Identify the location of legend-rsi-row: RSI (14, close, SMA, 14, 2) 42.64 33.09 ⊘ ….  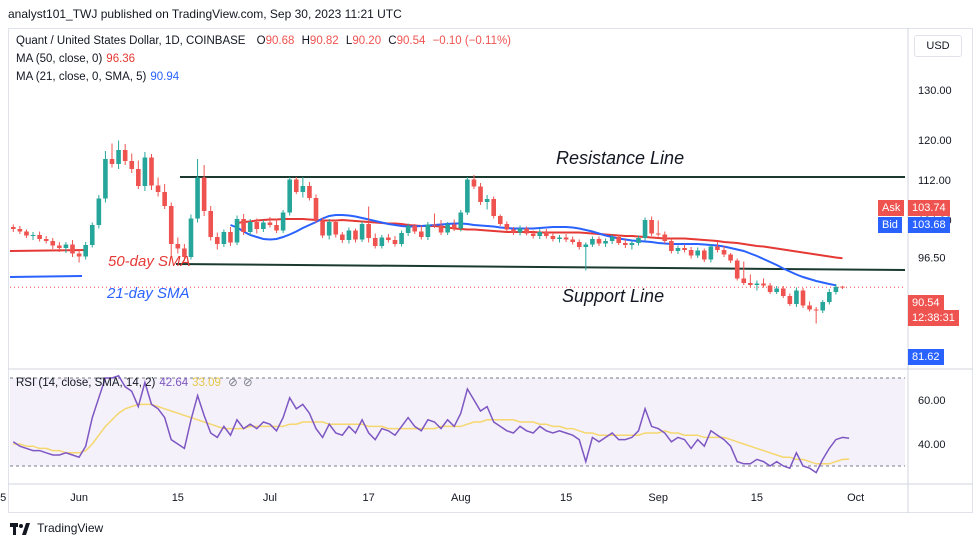
(134, 382).